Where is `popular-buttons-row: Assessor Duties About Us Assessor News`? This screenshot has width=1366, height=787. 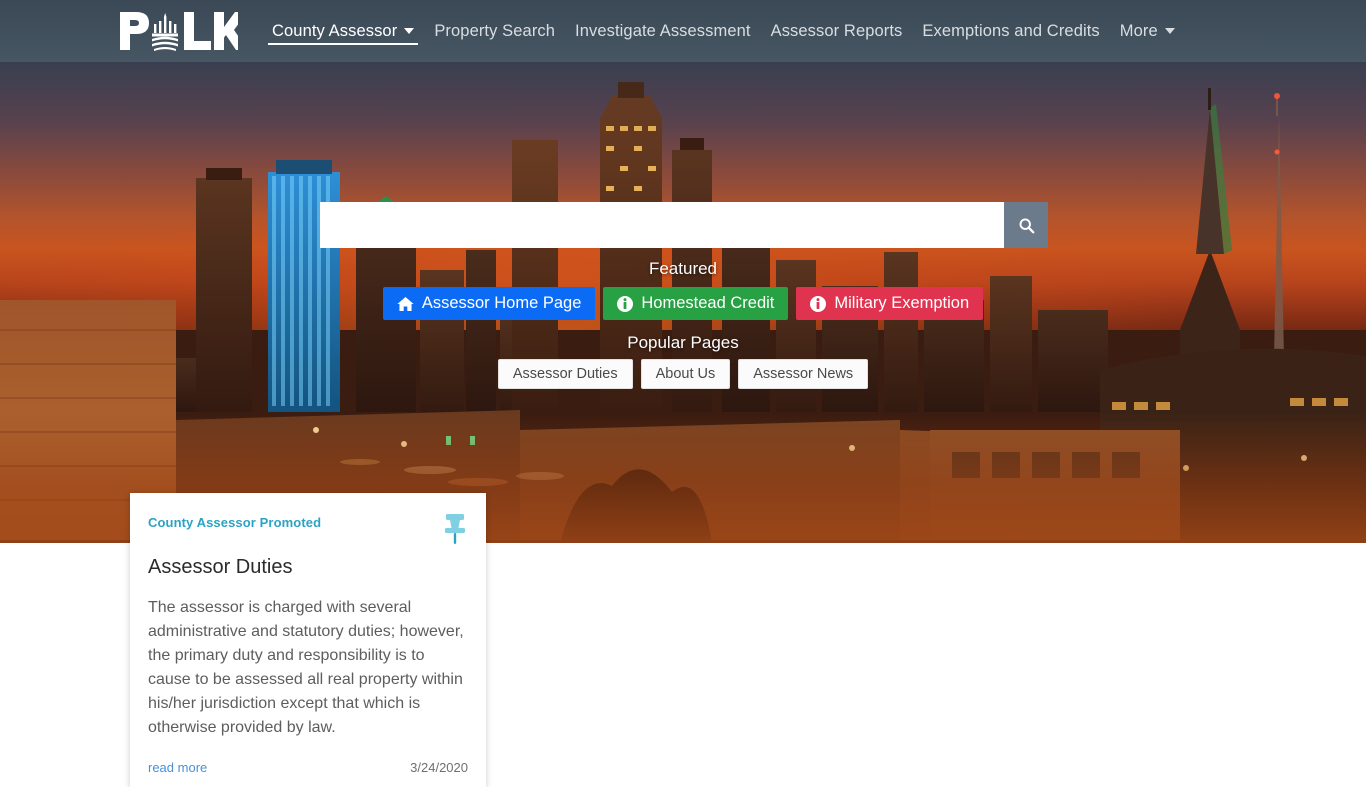
popular-buttons-row: Assessor Duties About Us Assessor News is located at coordinates (683, 374).